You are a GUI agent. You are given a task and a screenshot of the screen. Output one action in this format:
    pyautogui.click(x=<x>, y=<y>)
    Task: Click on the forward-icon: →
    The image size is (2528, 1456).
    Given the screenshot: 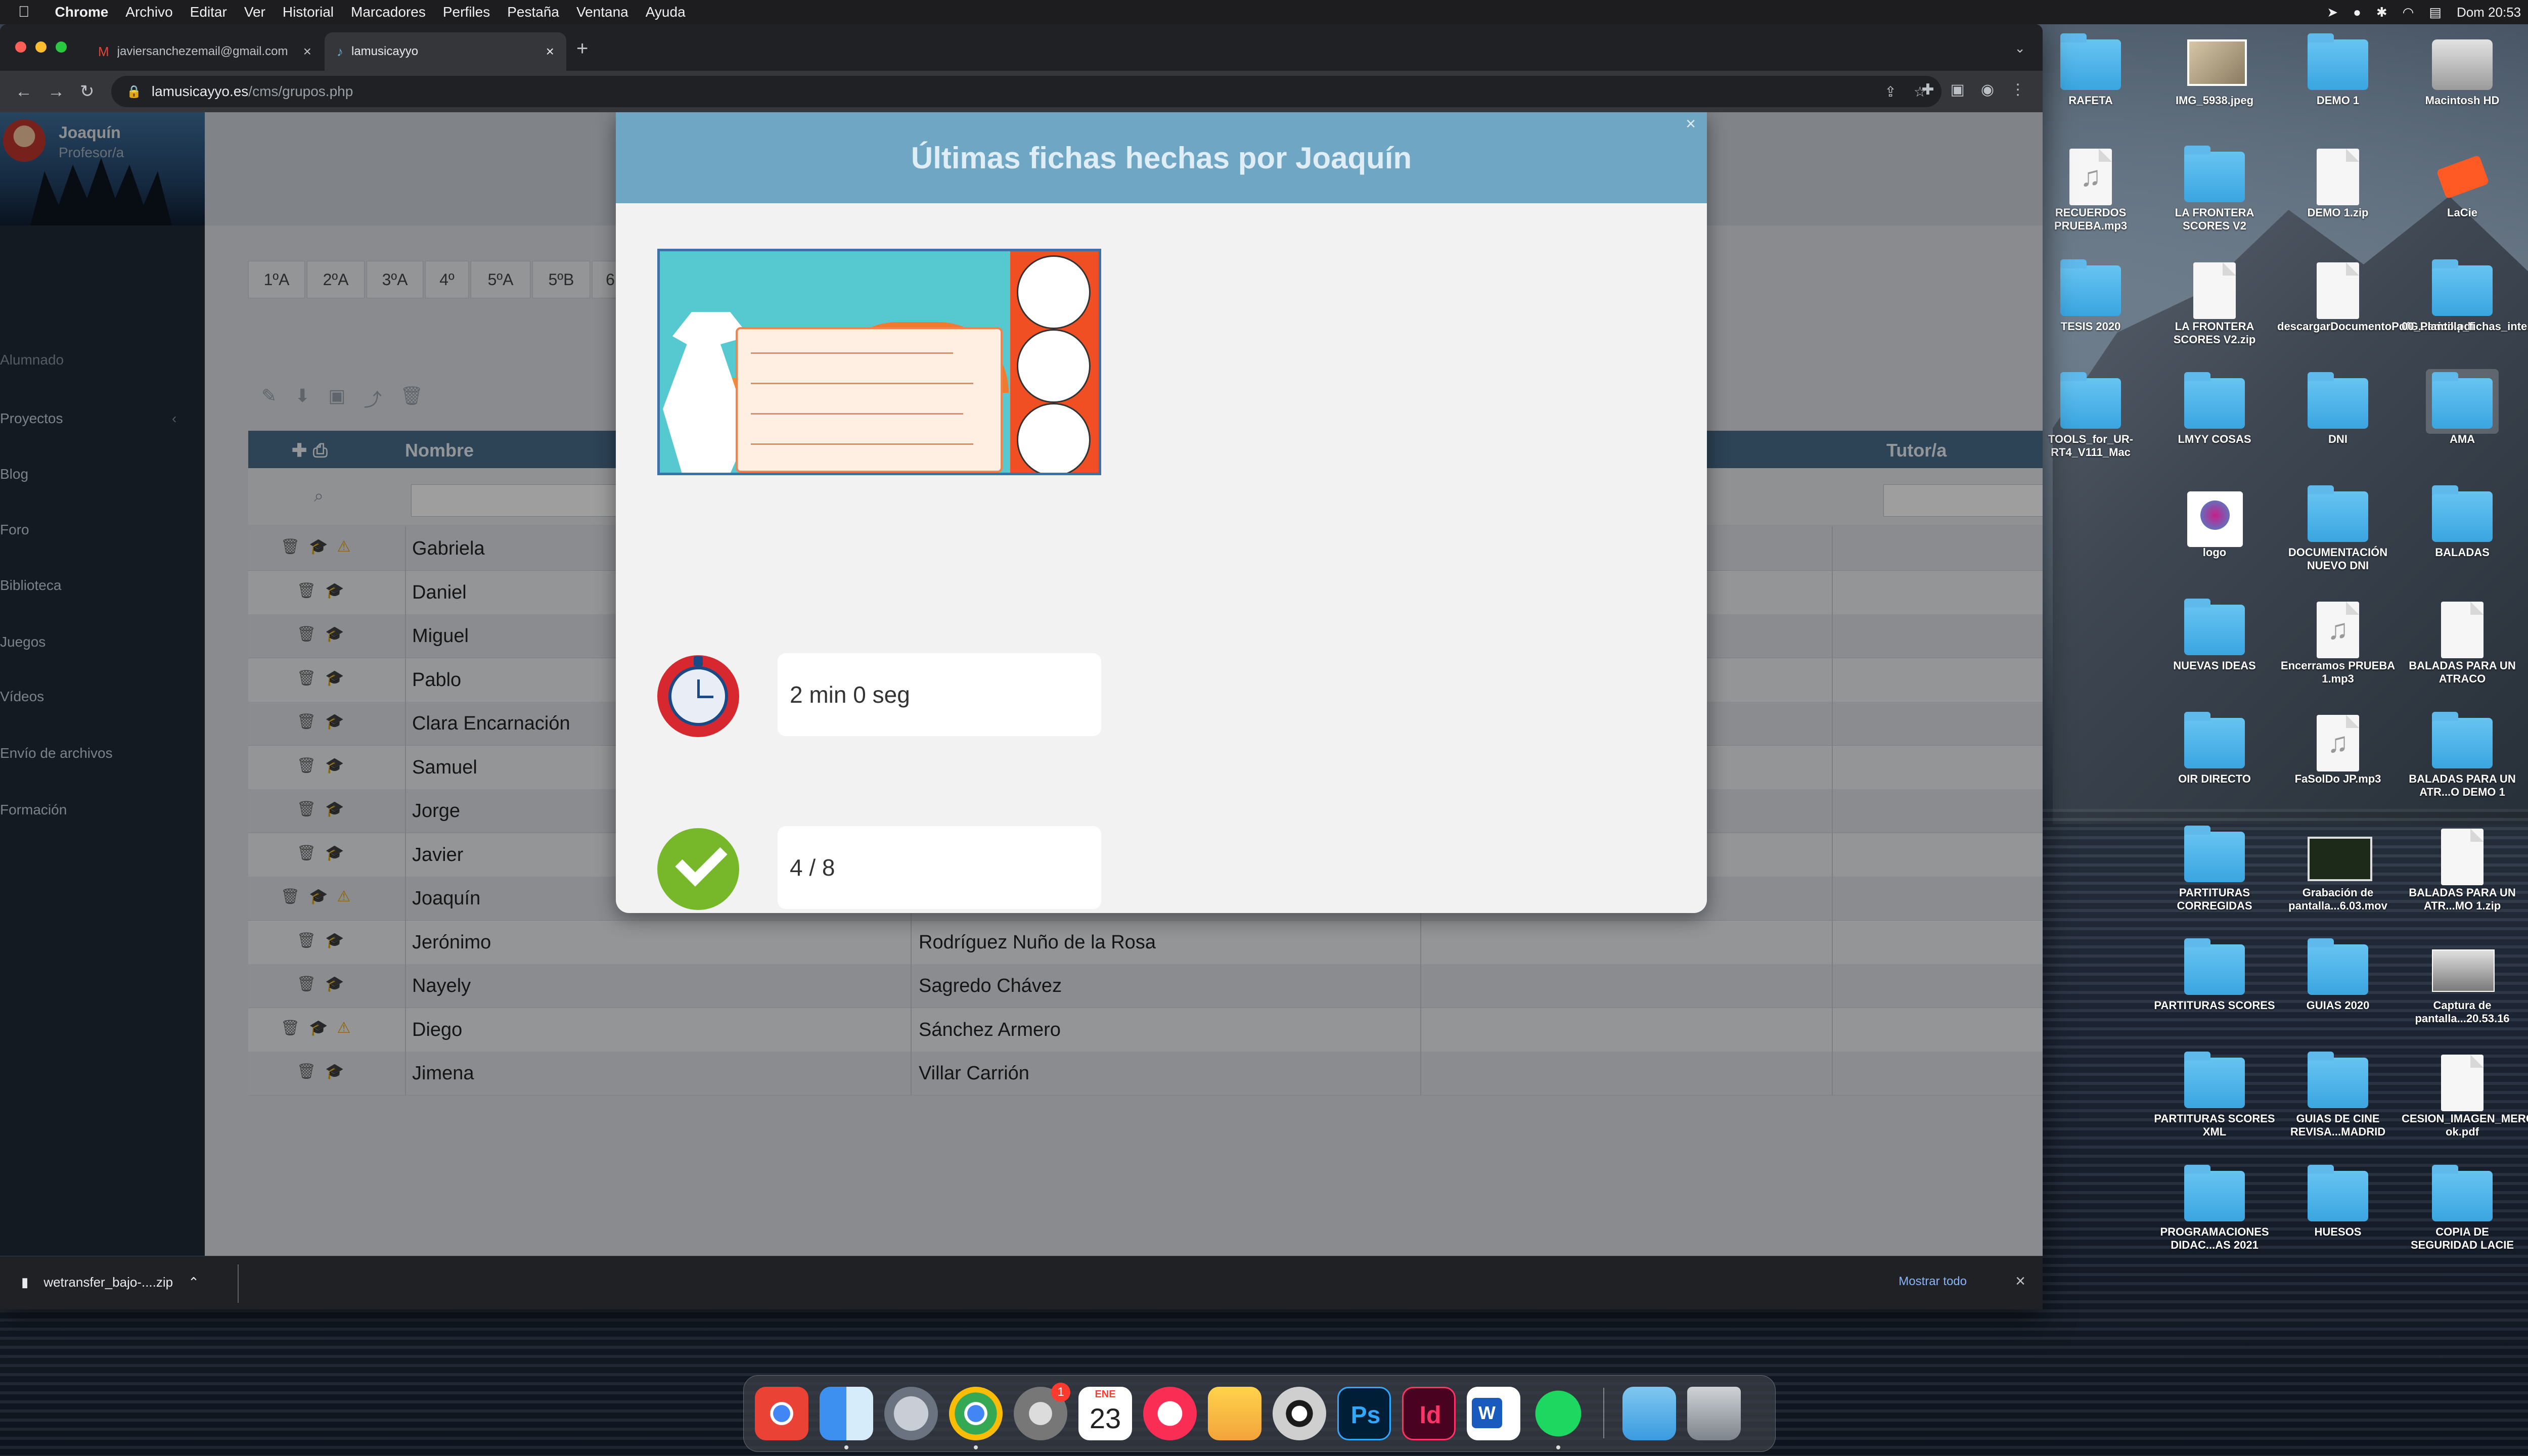 What is the action you would take?
    pyautogui.click(x=57, y=92)
    